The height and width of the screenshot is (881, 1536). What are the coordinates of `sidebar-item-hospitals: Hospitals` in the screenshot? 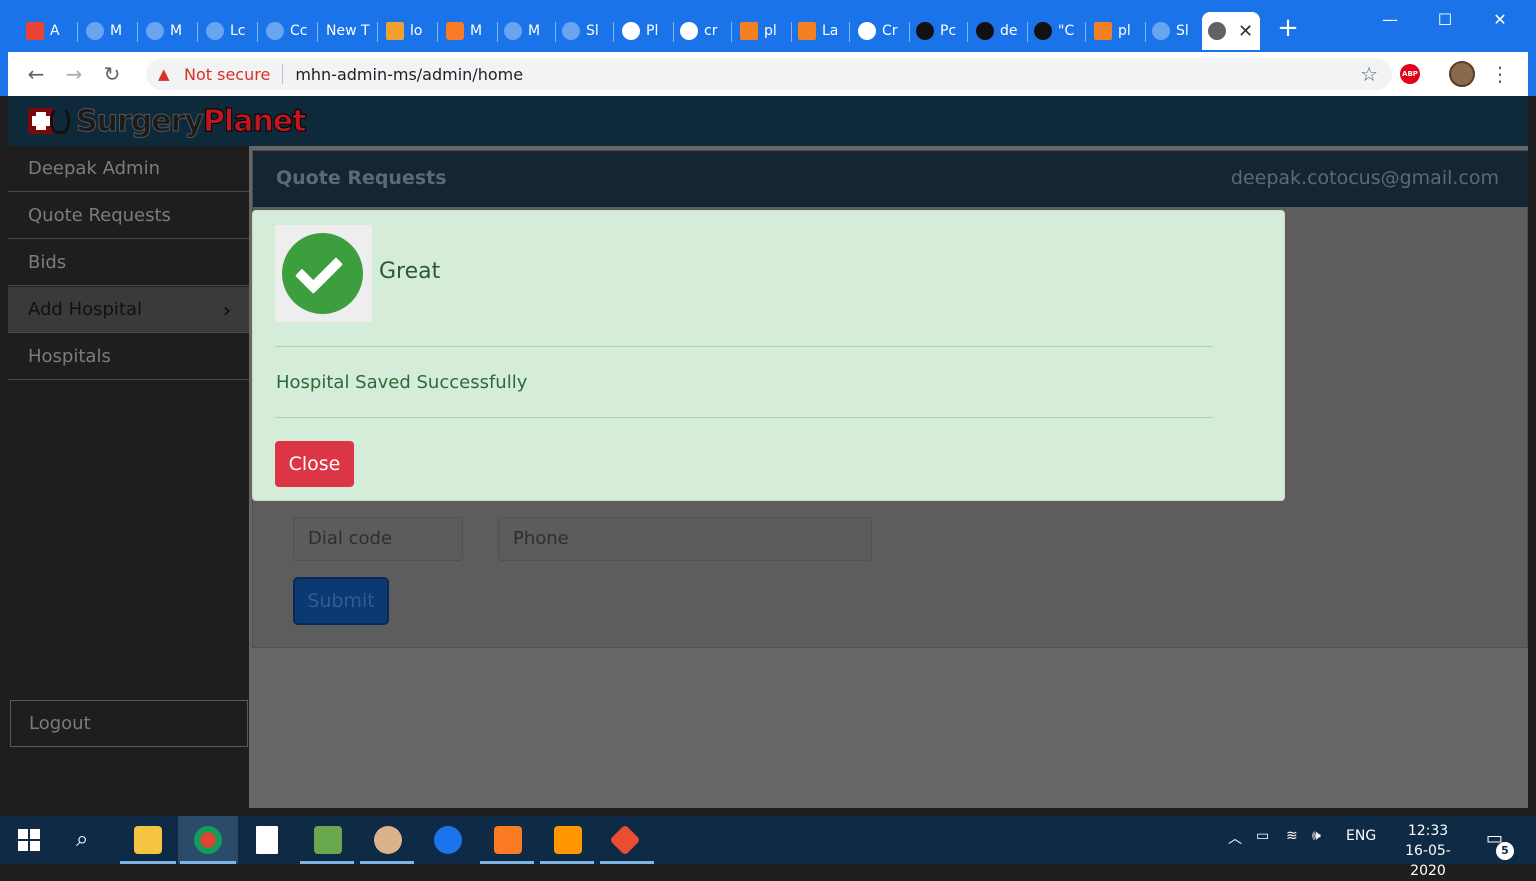 It's located at (128, 357).